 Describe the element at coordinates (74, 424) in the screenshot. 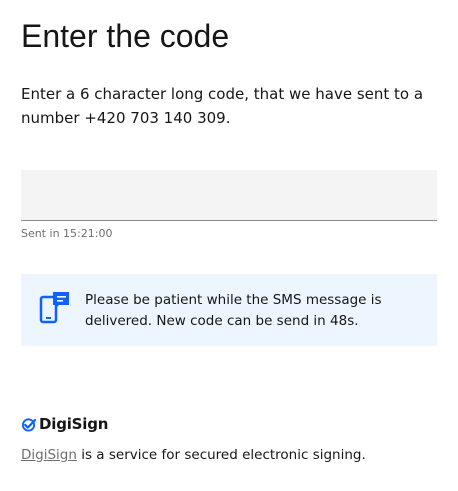

I see `brand-name: DigiSign` at that location.